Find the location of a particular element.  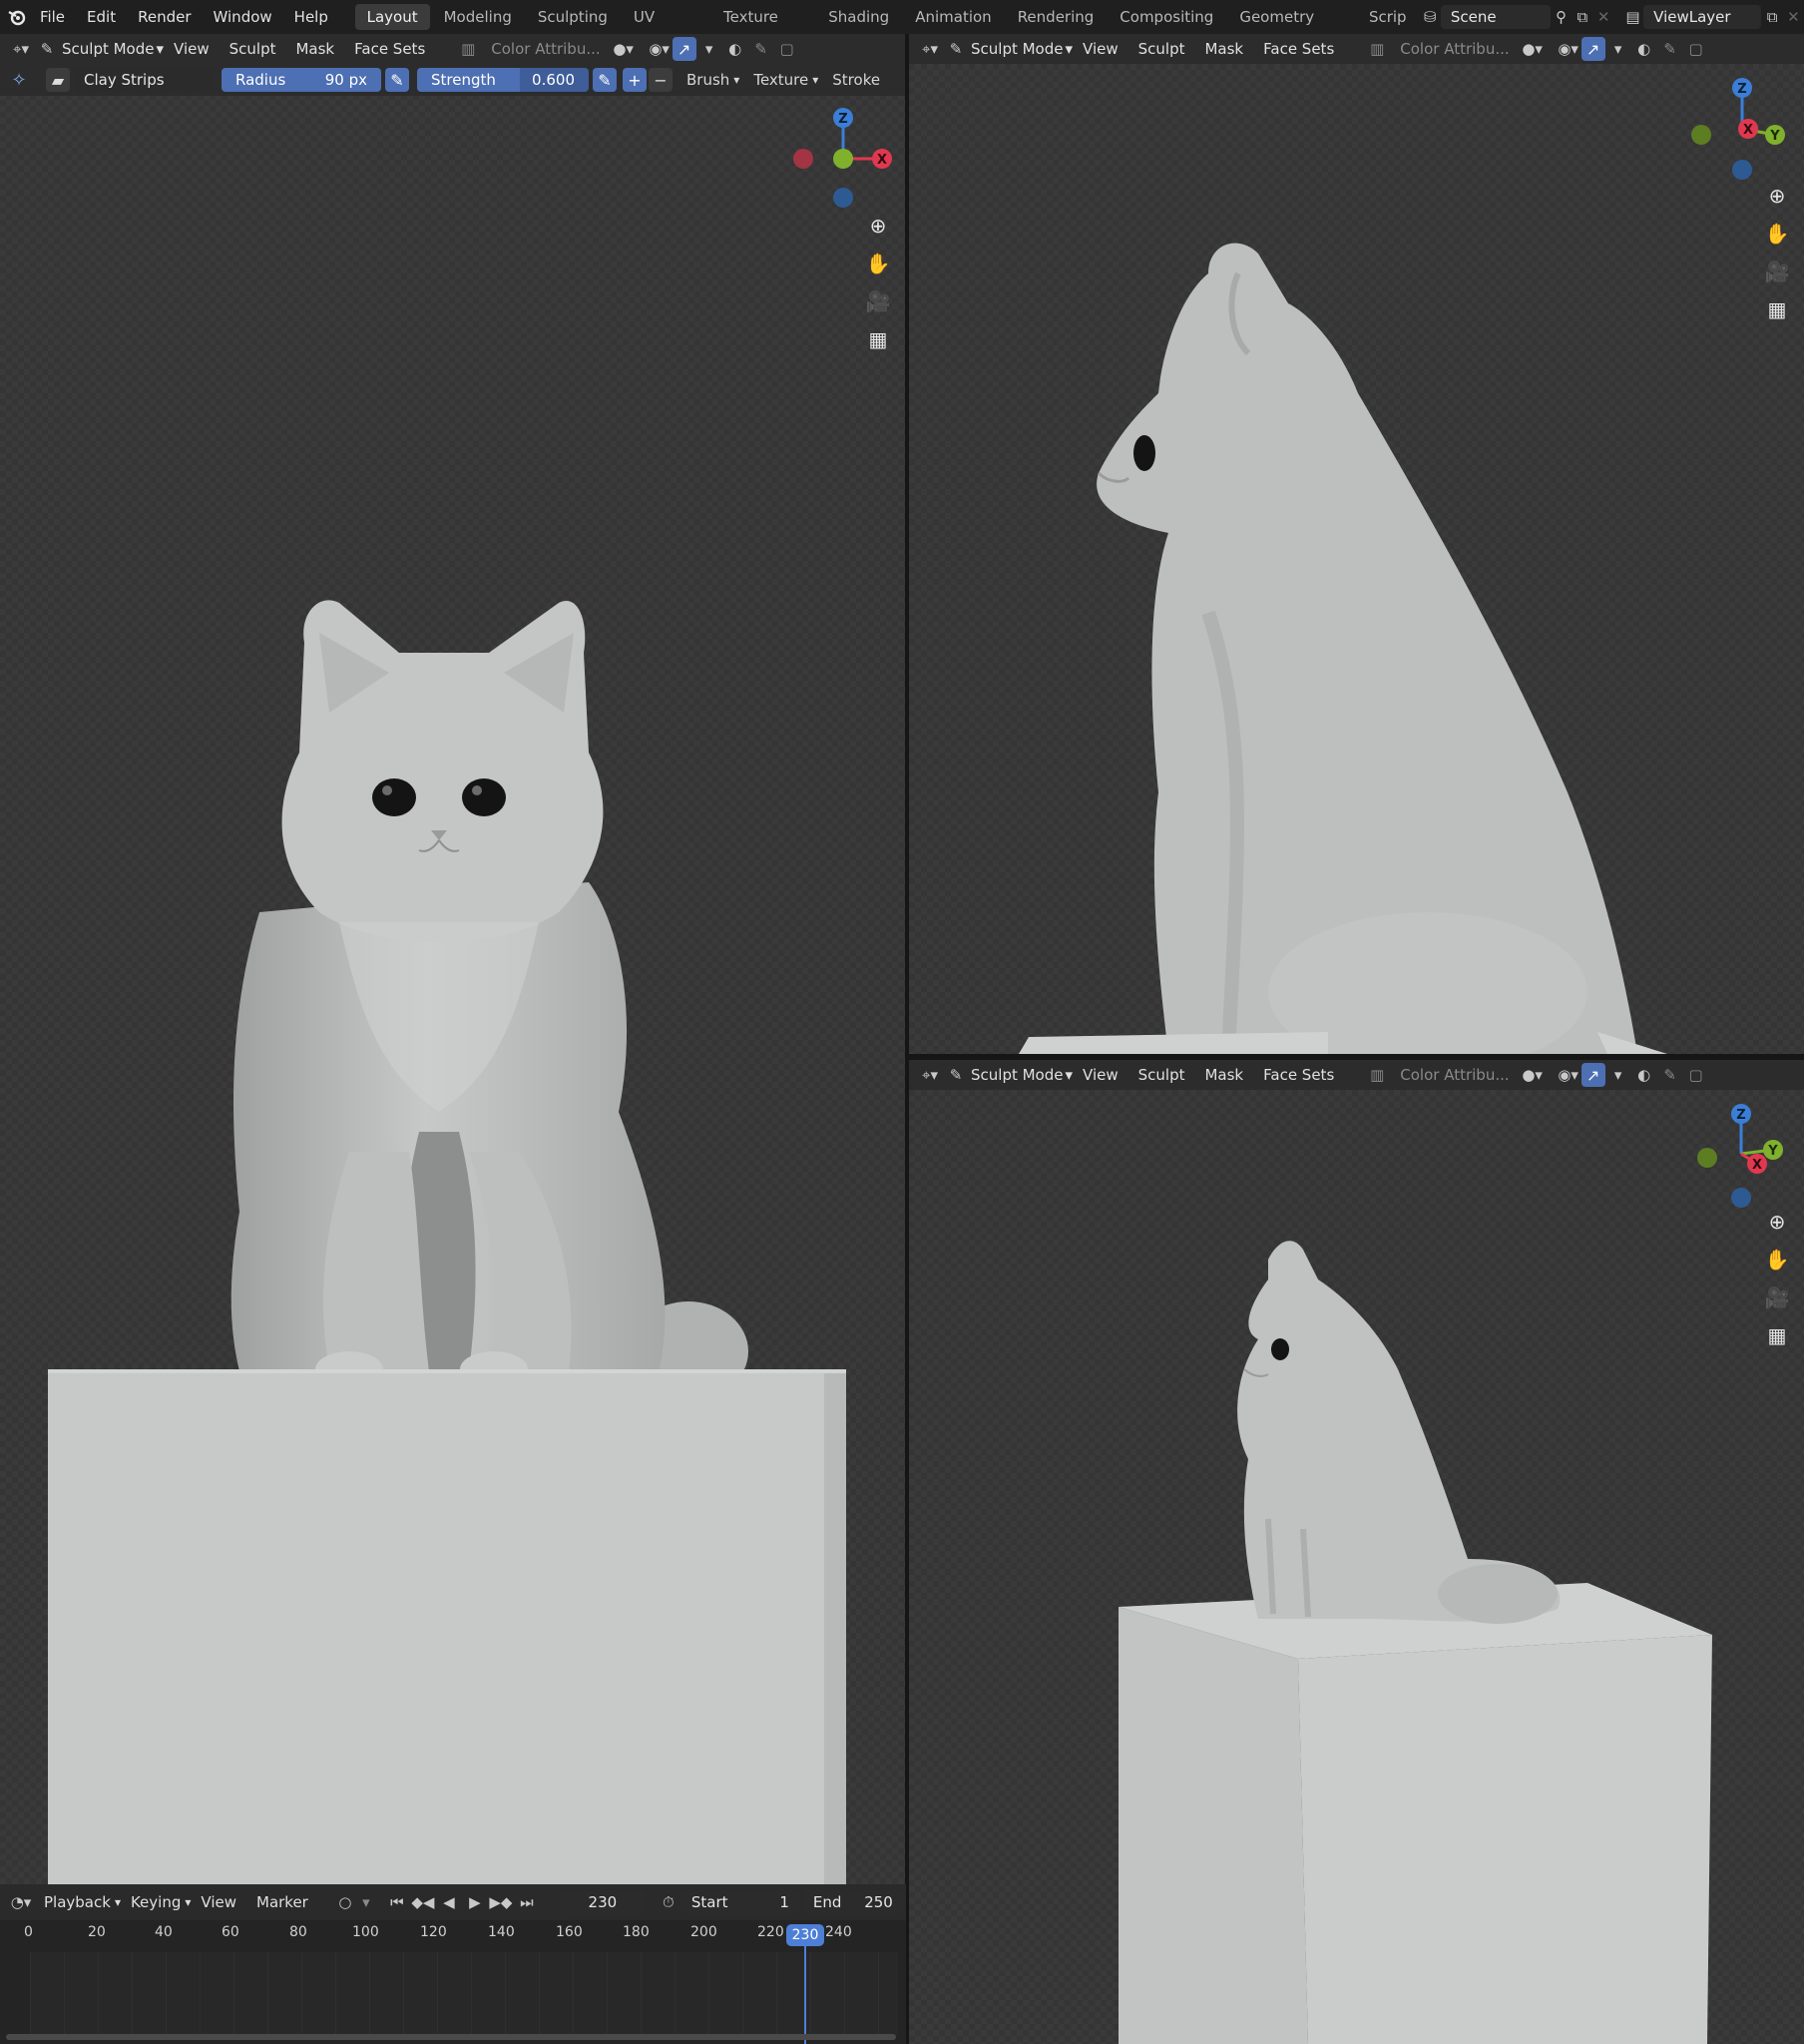

navigation-gizmo-perspective: Z Y X is located at coordinates (1743, 1158).